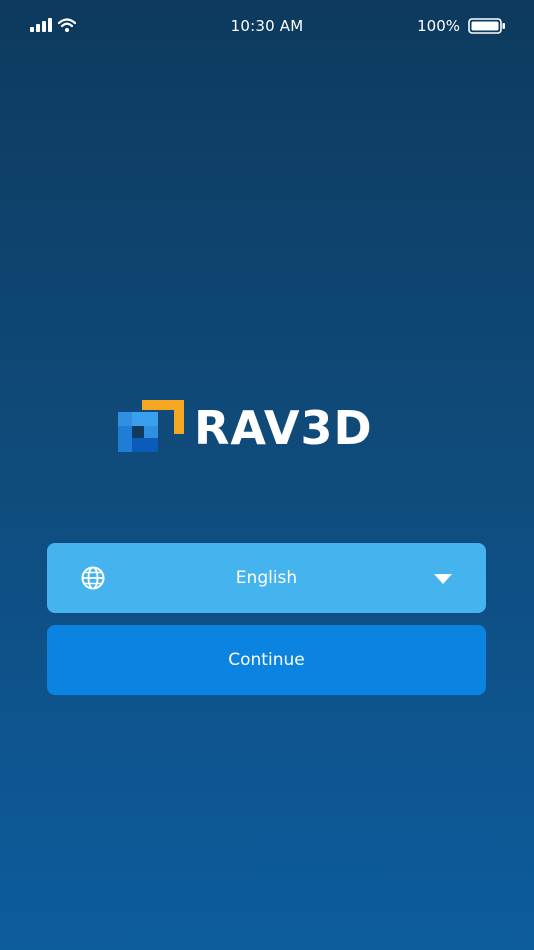 The height and width of the screenshot is (950, 534). Describe the element at coordinates (486, 26) in the screenshot. I see `battery-icon` at that location.